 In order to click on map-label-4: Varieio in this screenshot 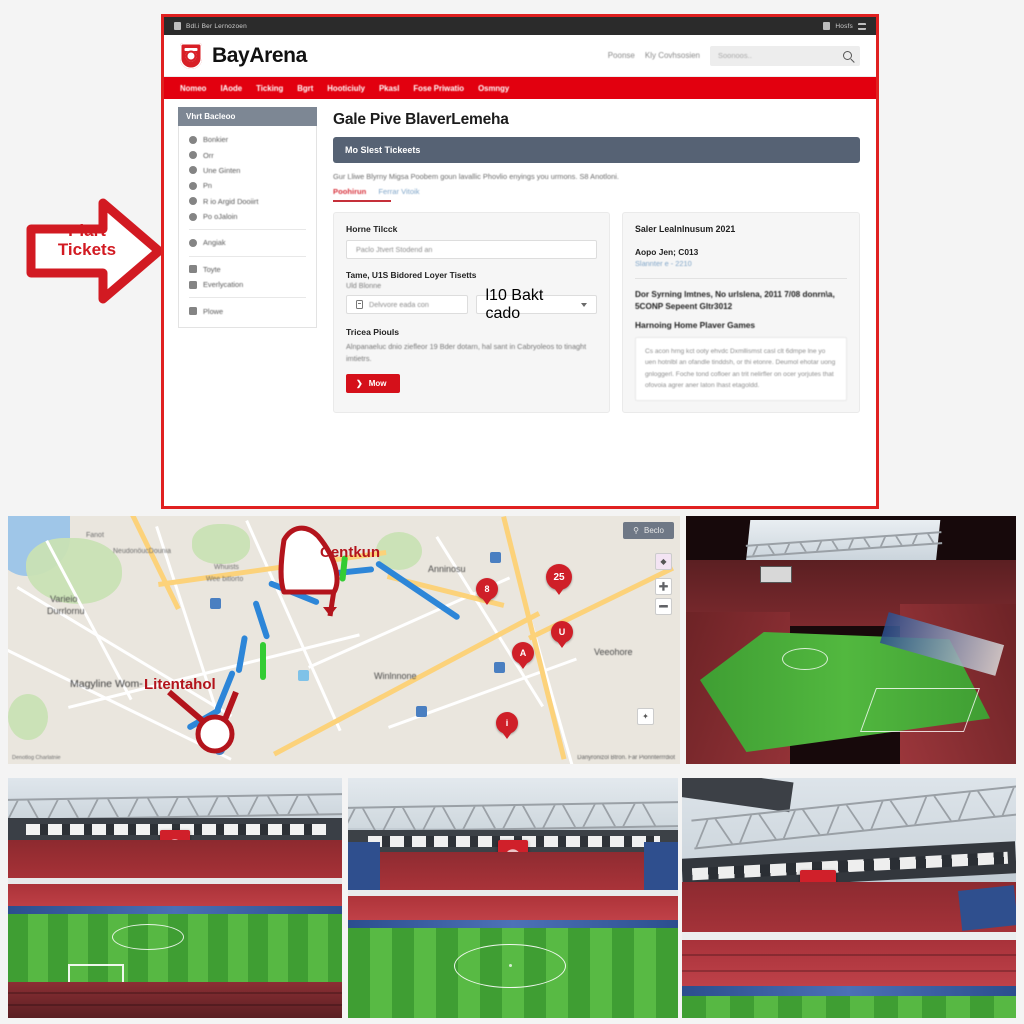, I will do `click(64, 599)`.